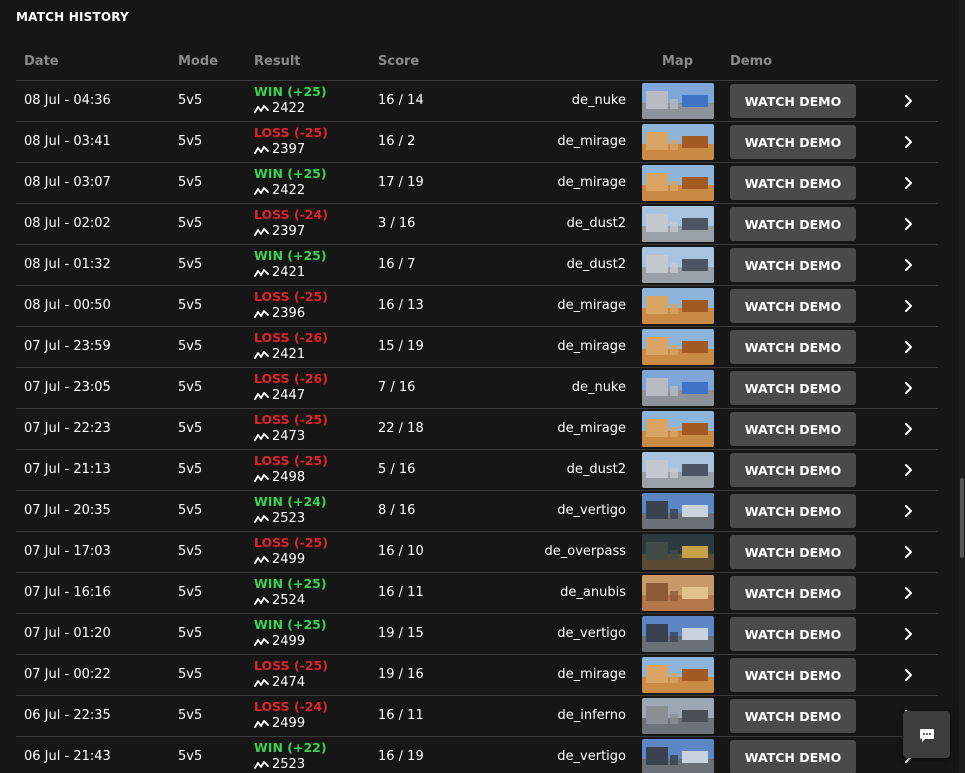 The height and width of the screenshot is (773, 965). Describe the element at coordinates (291, 551) in the screenshot. I see `match-result: LOSS (-25) 2499` at that location.